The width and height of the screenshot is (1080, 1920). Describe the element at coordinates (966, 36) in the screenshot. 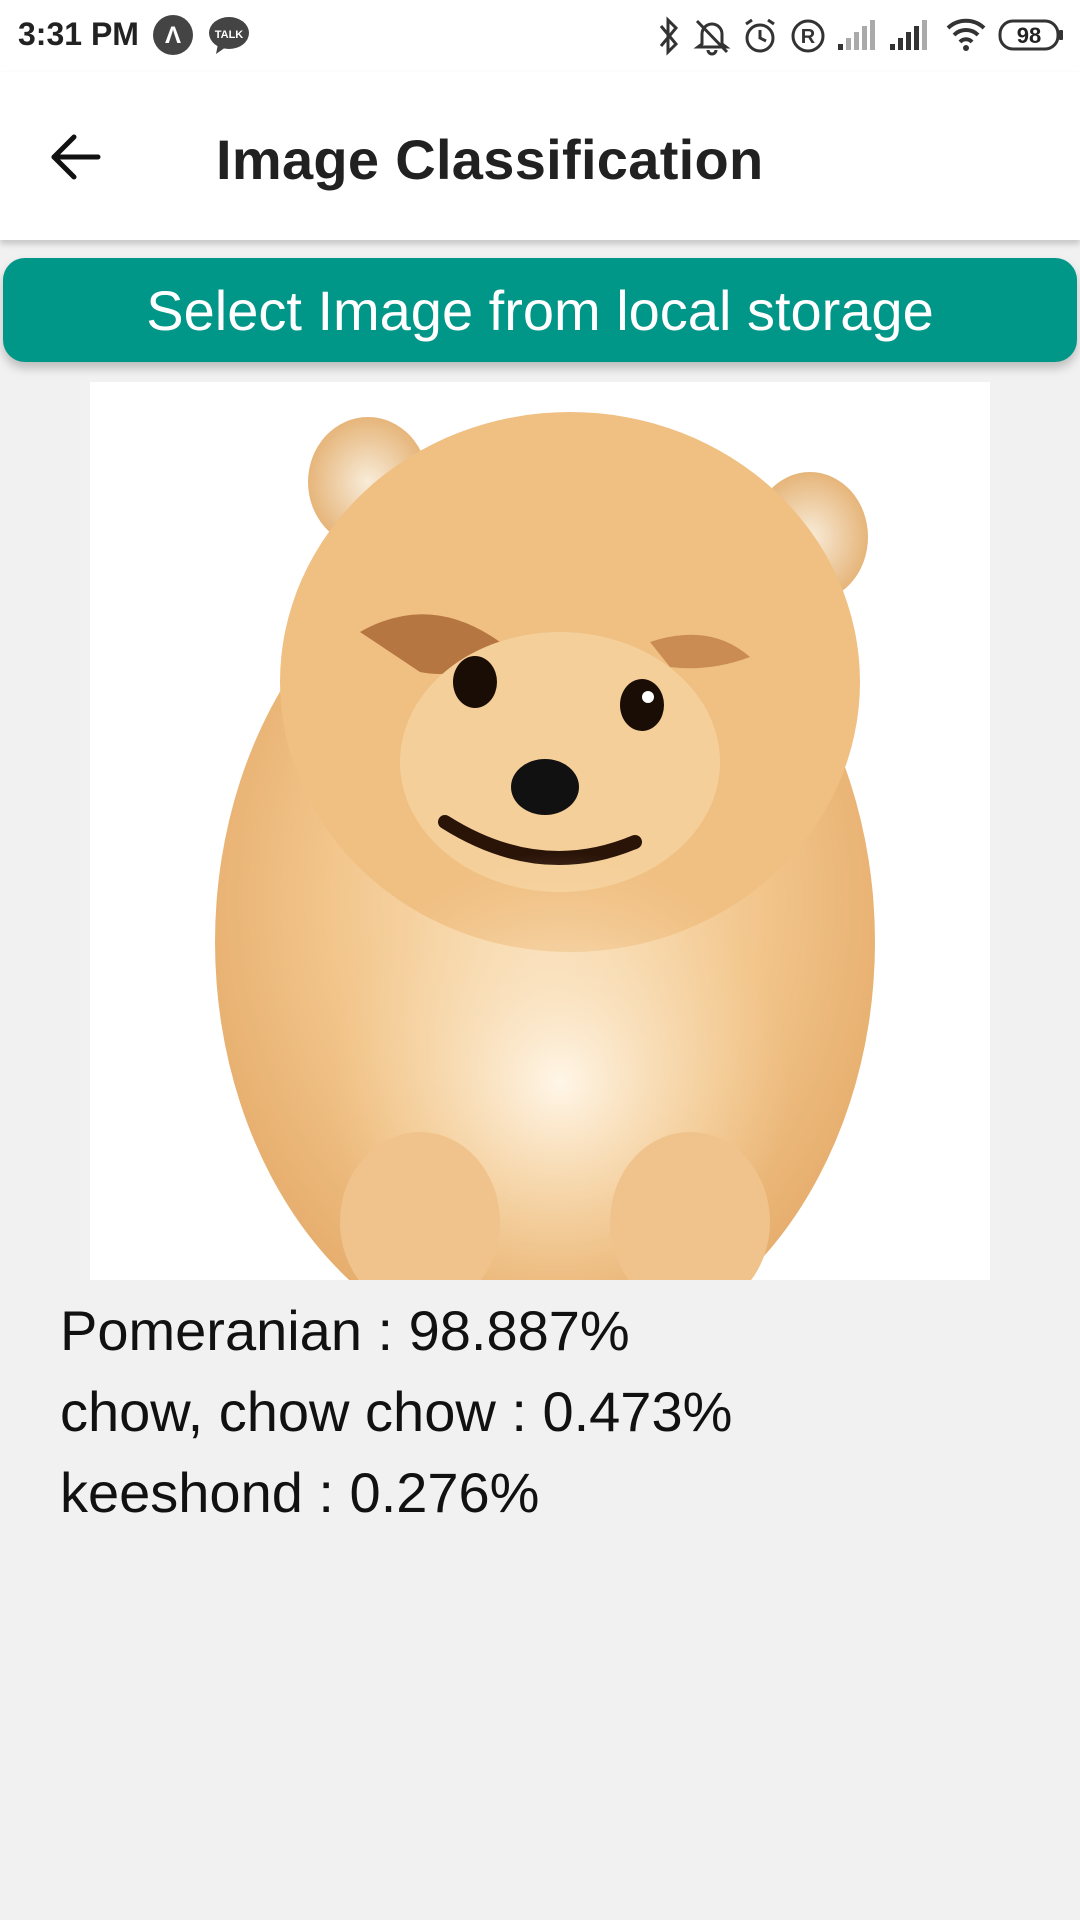

I see `wifi-icon` at that location.